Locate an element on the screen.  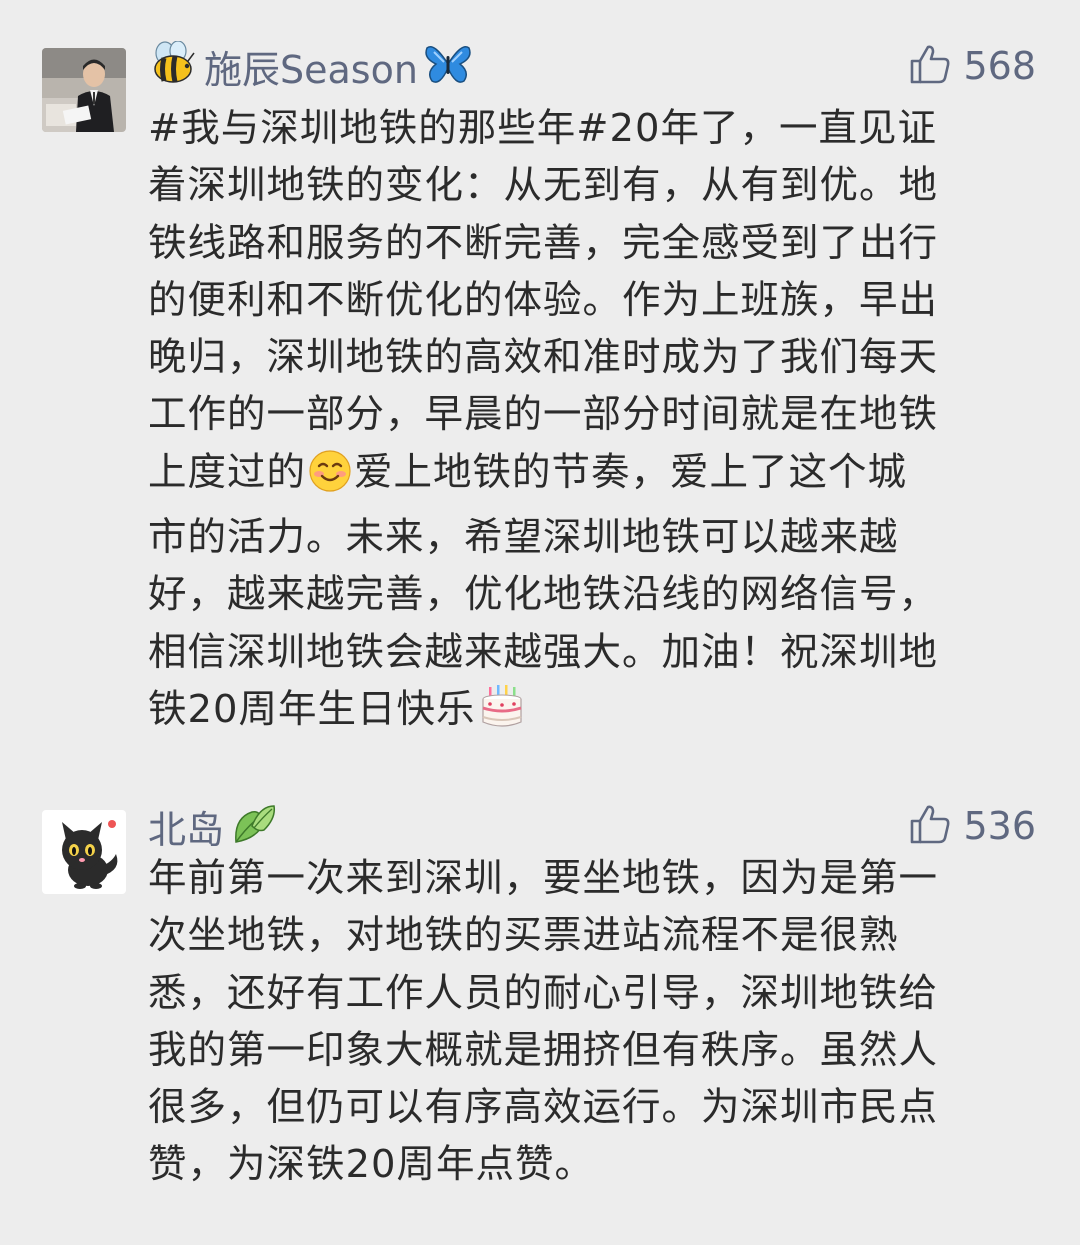
smile-emoji-icon is located at coordinates (330, 479).